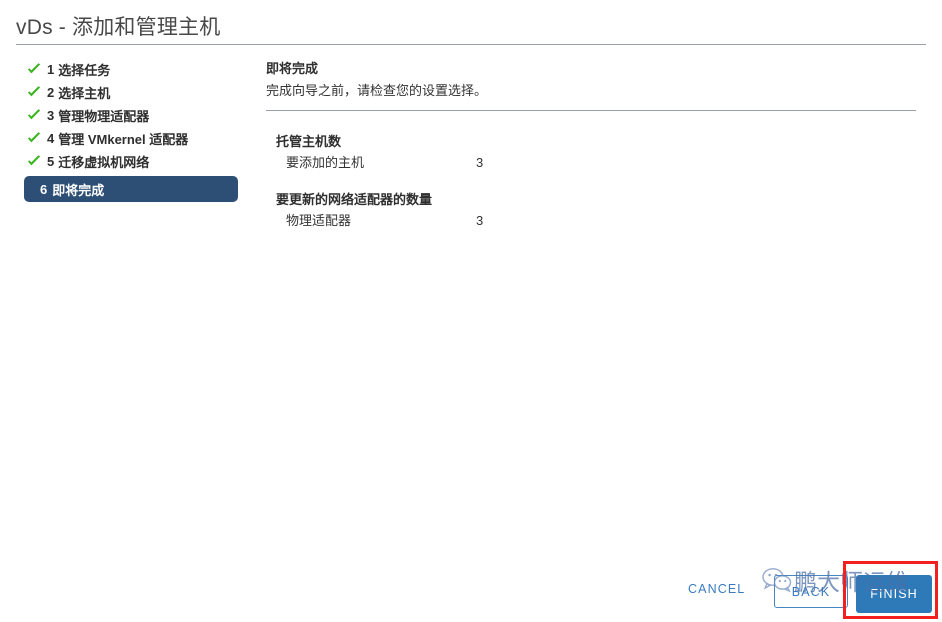  I want to click on step-number: 4, so click(51, 138).